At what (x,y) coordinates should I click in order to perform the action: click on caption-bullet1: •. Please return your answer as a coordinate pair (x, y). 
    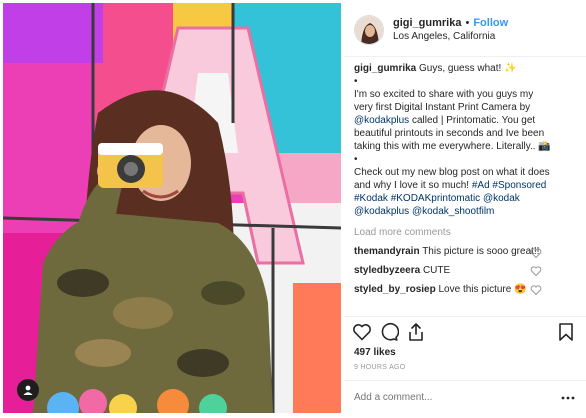
    Looking at the image, I should click on (356, 81).